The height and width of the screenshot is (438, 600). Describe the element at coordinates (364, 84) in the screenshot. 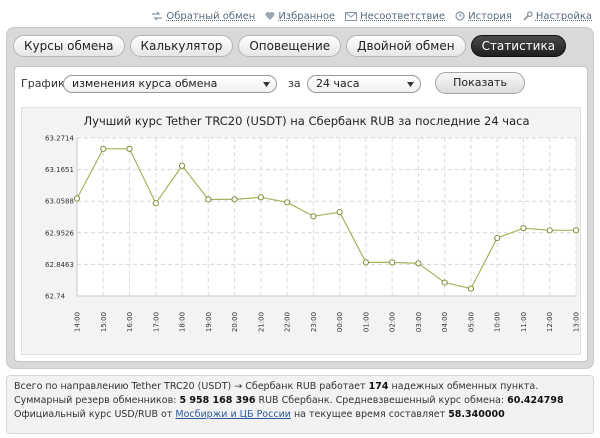

I see `period-select: 24 часа` at that location.